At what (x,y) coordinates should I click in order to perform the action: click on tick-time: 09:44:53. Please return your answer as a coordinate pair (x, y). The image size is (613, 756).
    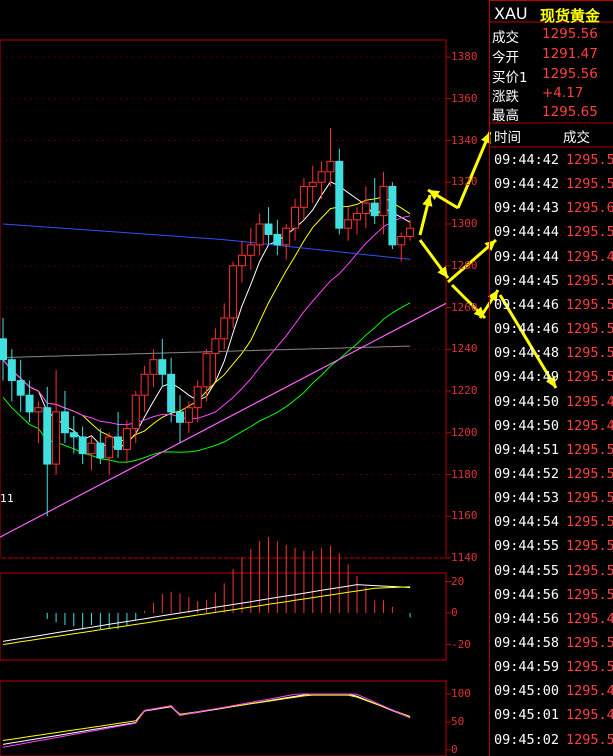
    Looking at the image, I should click on (527, 498).